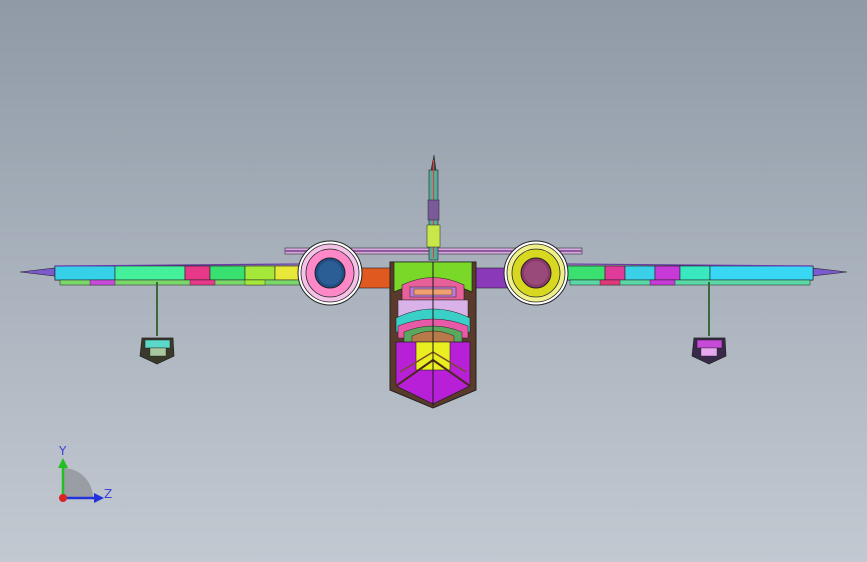 Image resolution: width=867 pixels, height=562 pixels. Describe the element at coordinates (99, 498) in the screenshot. I see `z-axis-arrow-icon` at that location.